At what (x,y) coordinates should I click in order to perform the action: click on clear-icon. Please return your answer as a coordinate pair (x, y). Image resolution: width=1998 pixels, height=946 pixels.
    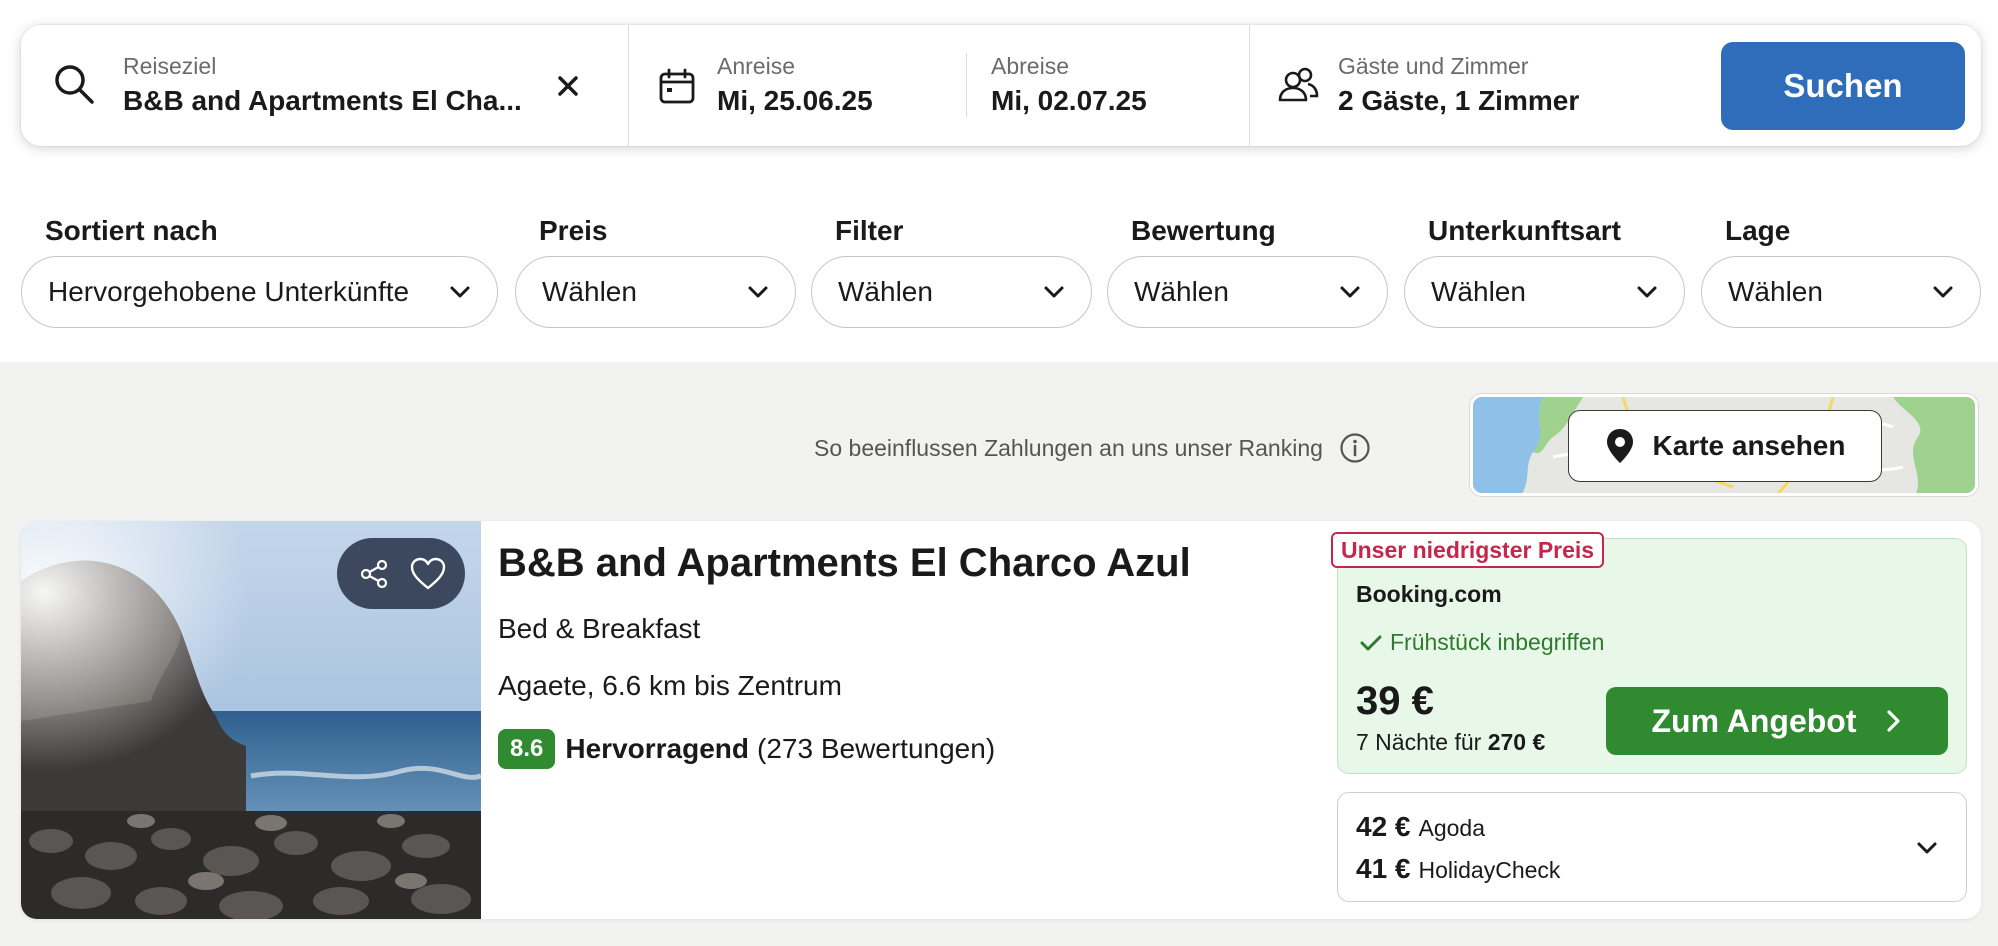
    Looking at the image, I should click on (568, 86).